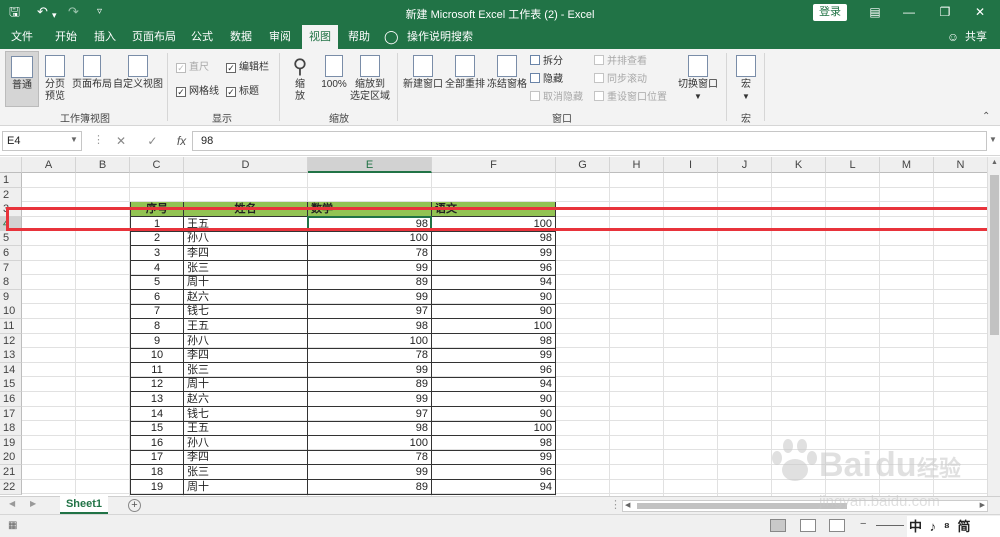 Image resolution: width=1000 pixels, height=537 pixels. I want to click on vertical-scrollbar: ▲, so click(993, 326).